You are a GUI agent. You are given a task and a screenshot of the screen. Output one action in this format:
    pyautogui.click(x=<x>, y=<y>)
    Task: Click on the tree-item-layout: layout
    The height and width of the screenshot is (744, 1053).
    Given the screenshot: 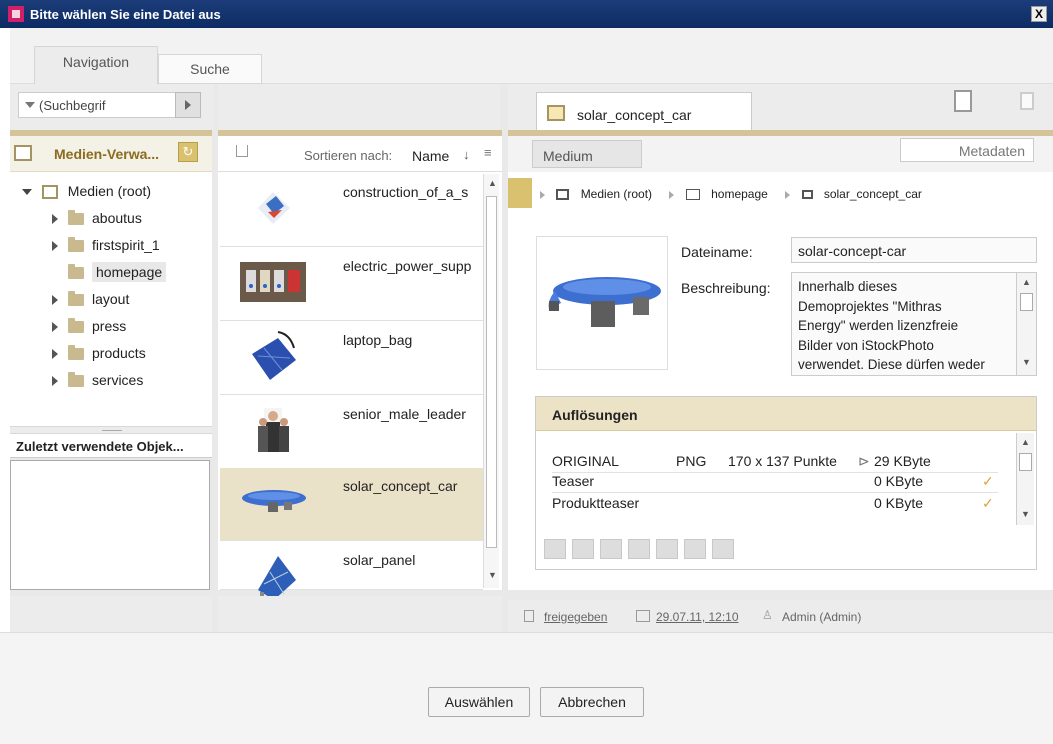 What is the action you would take?
    pyautogui.click(x=90, y=299)
    